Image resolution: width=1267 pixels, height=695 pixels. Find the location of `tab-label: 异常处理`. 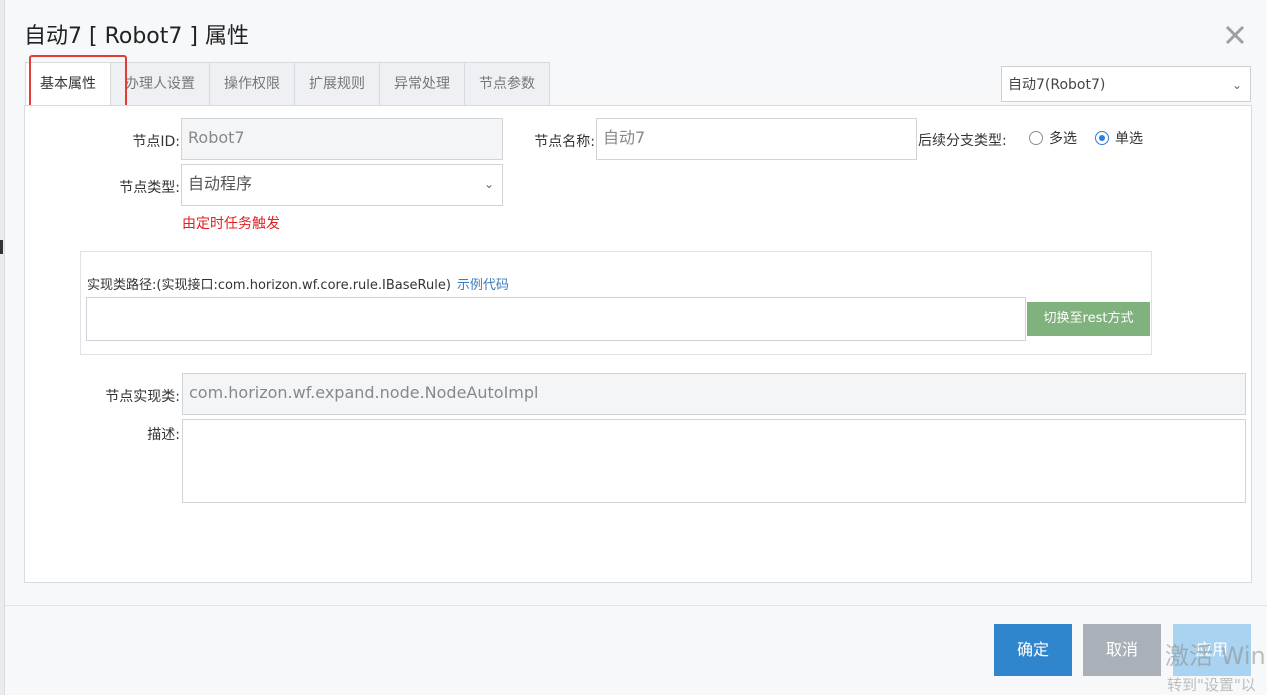

tab-label: 异常处理 is located at coordinates (422, 84).